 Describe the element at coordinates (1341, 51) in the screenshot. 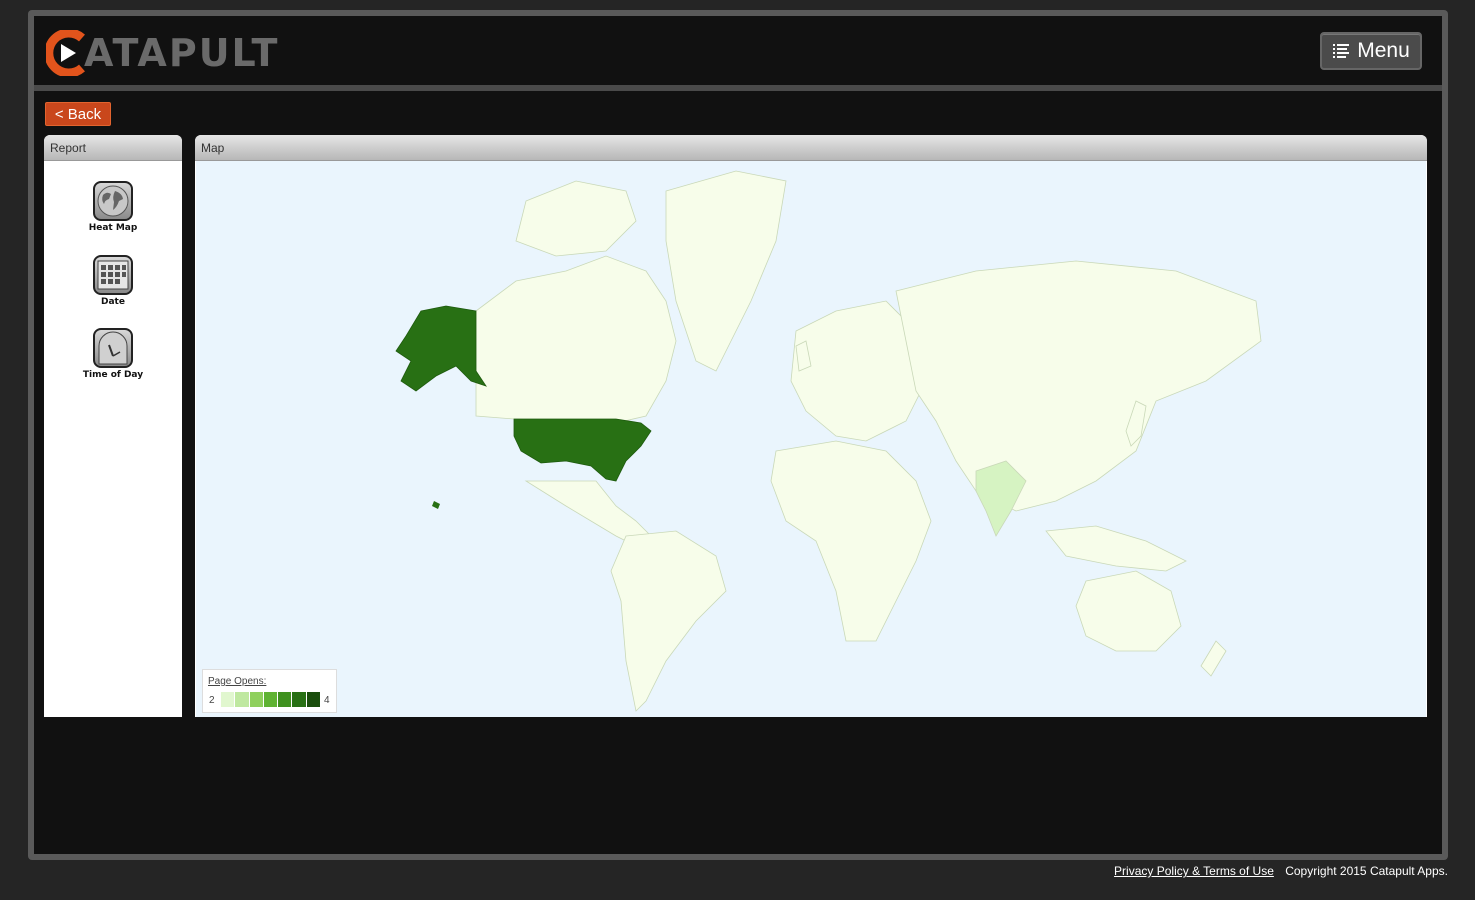

I see `list-icon` at that location.